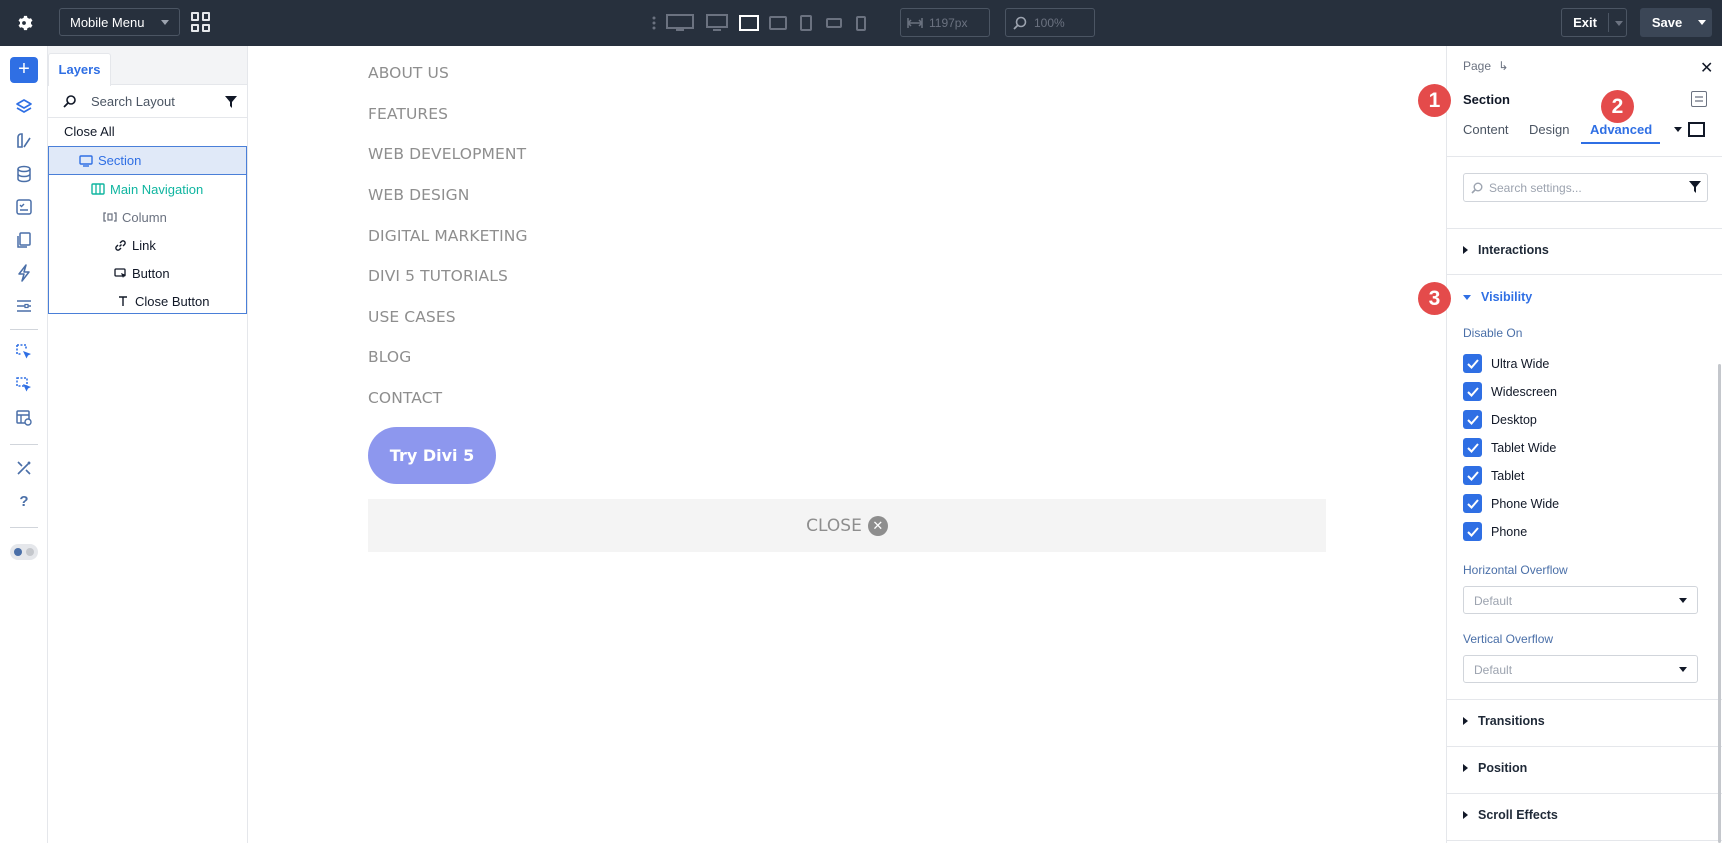  Describe the element at coordinates (749, 23) in the screenshot. I see `desktop-device-icon` at that location.